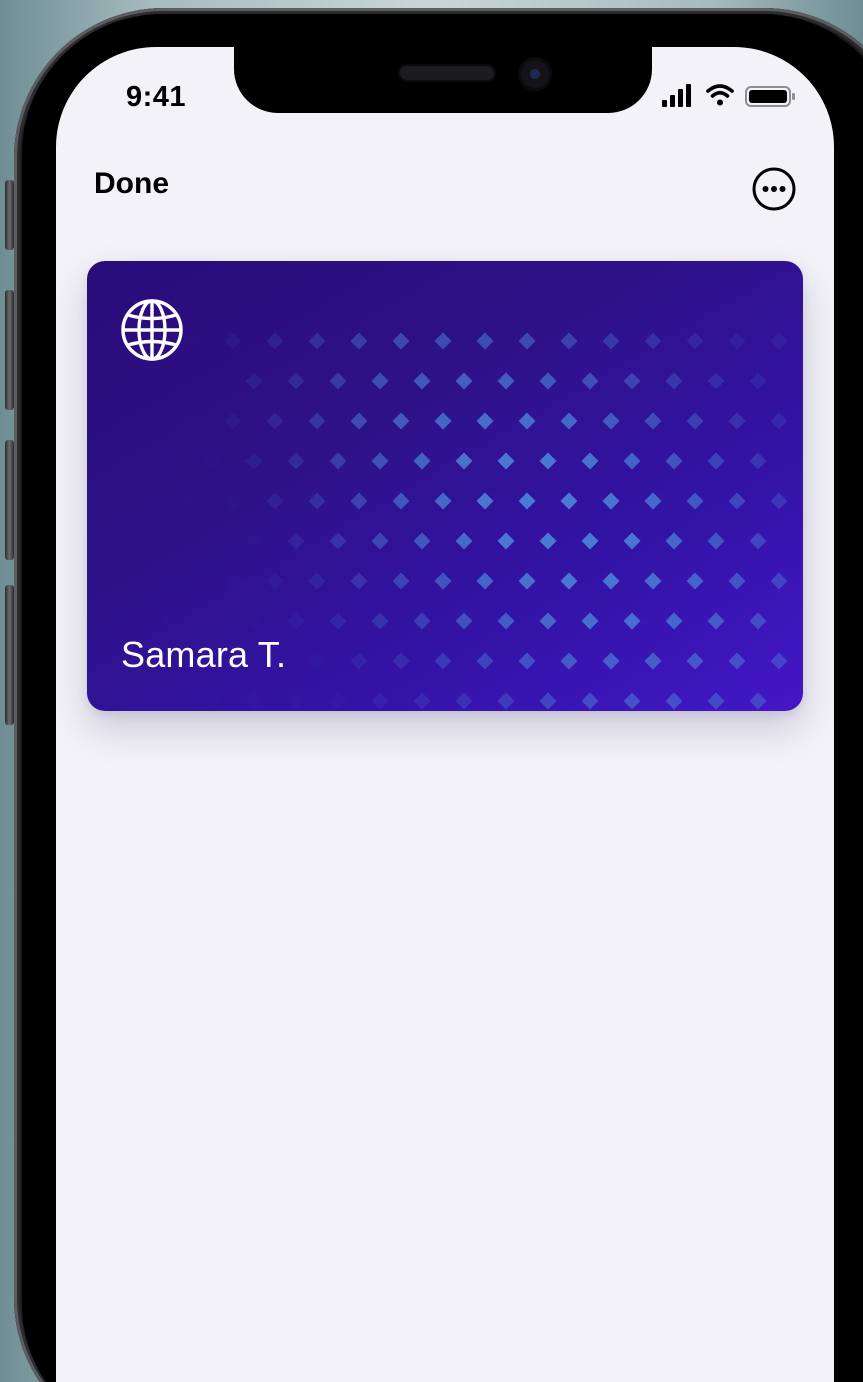 Image resolution: width=863 pixels, height=1382 pixels. What do you see at coordinates (535, 74) in the screenshot?
I see `front-camera` at bounding box center [535, 74].